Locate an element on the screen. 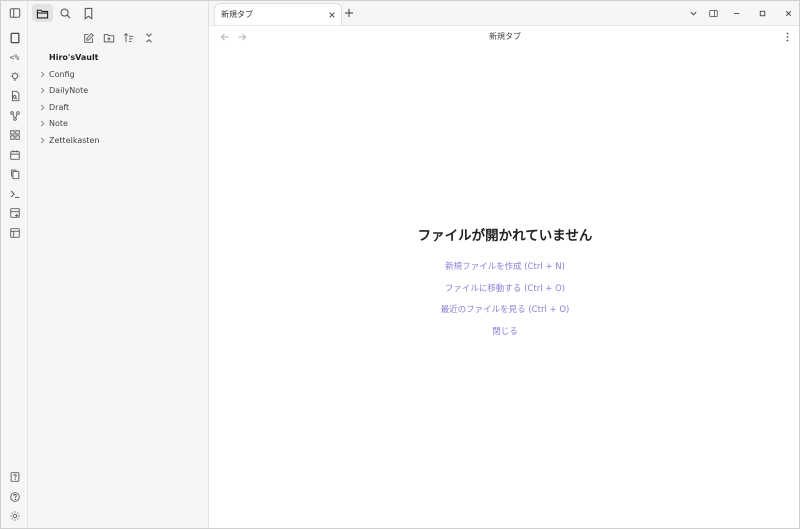 The width and height of the screenshot is (800, 529). help-icon is located at coordinates (15, 497).